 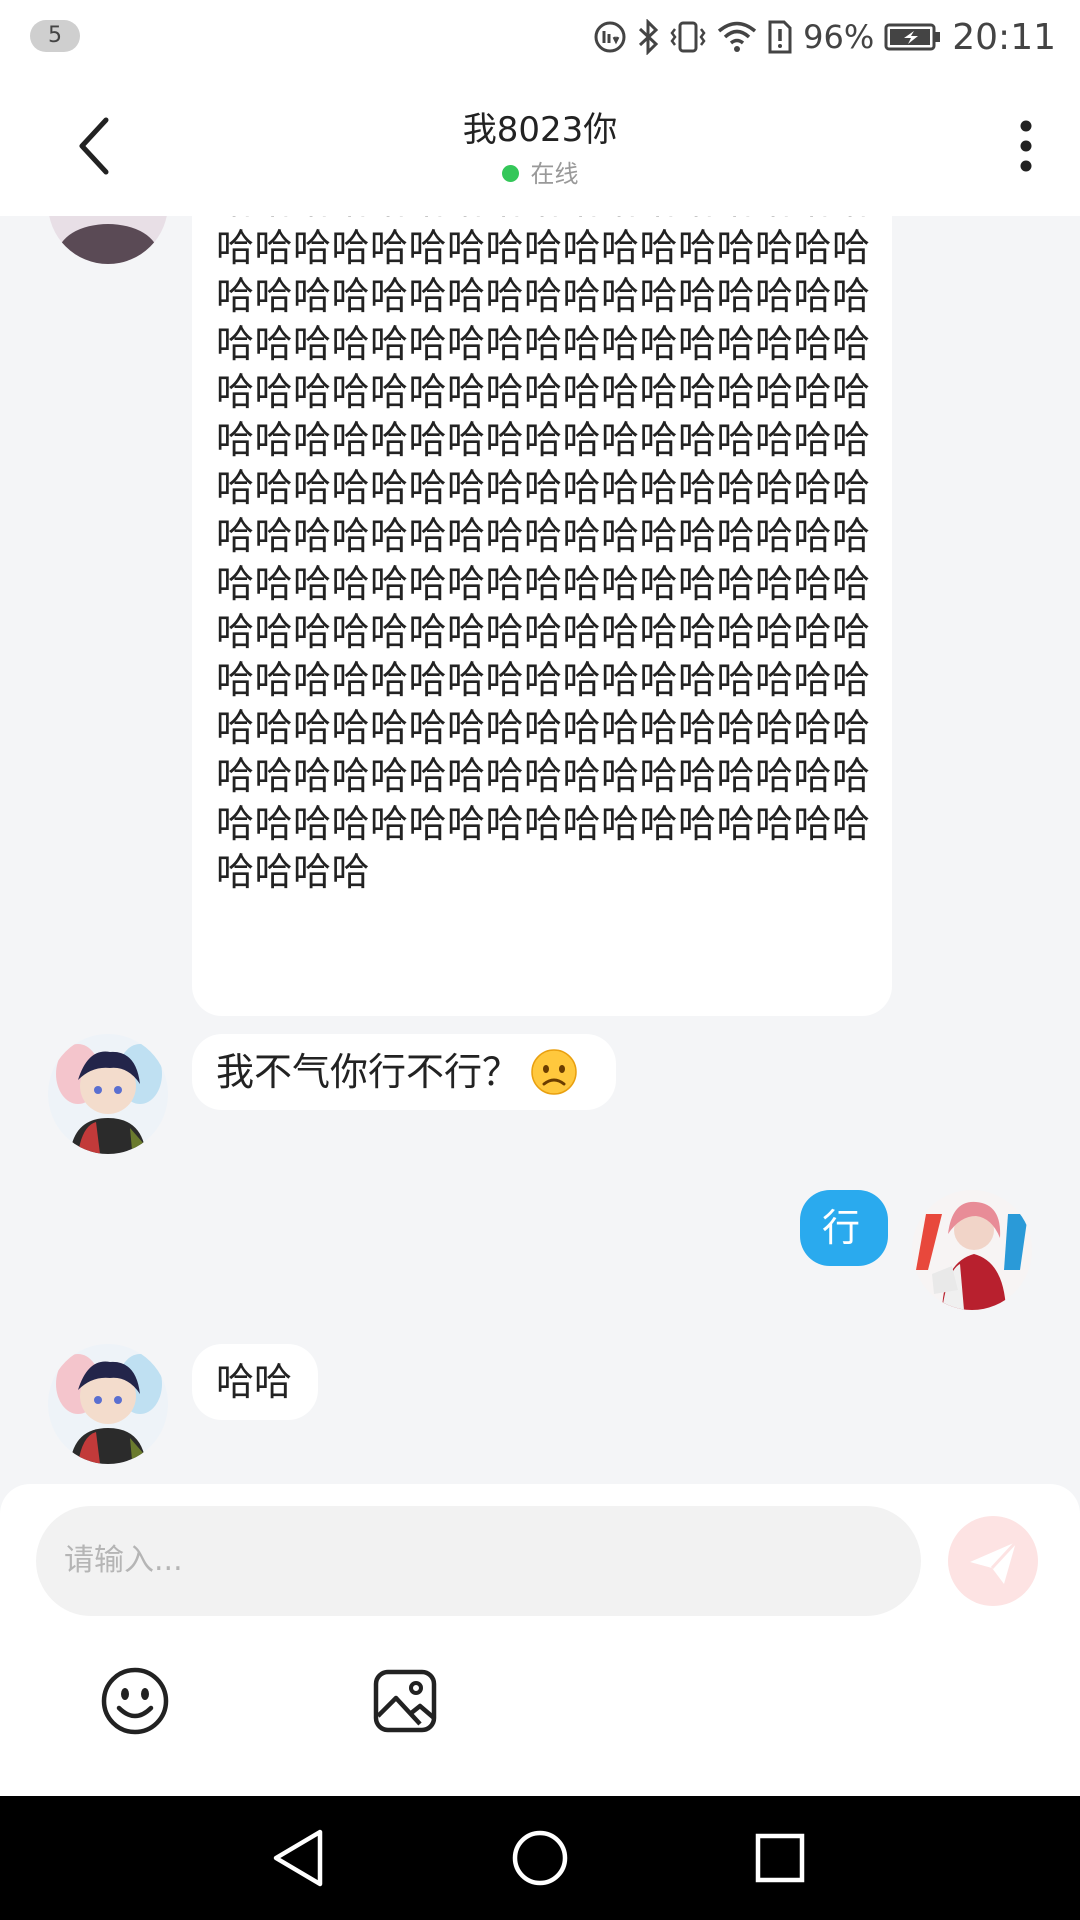 I want to click on send-icon, so click(x=994, y=1562).